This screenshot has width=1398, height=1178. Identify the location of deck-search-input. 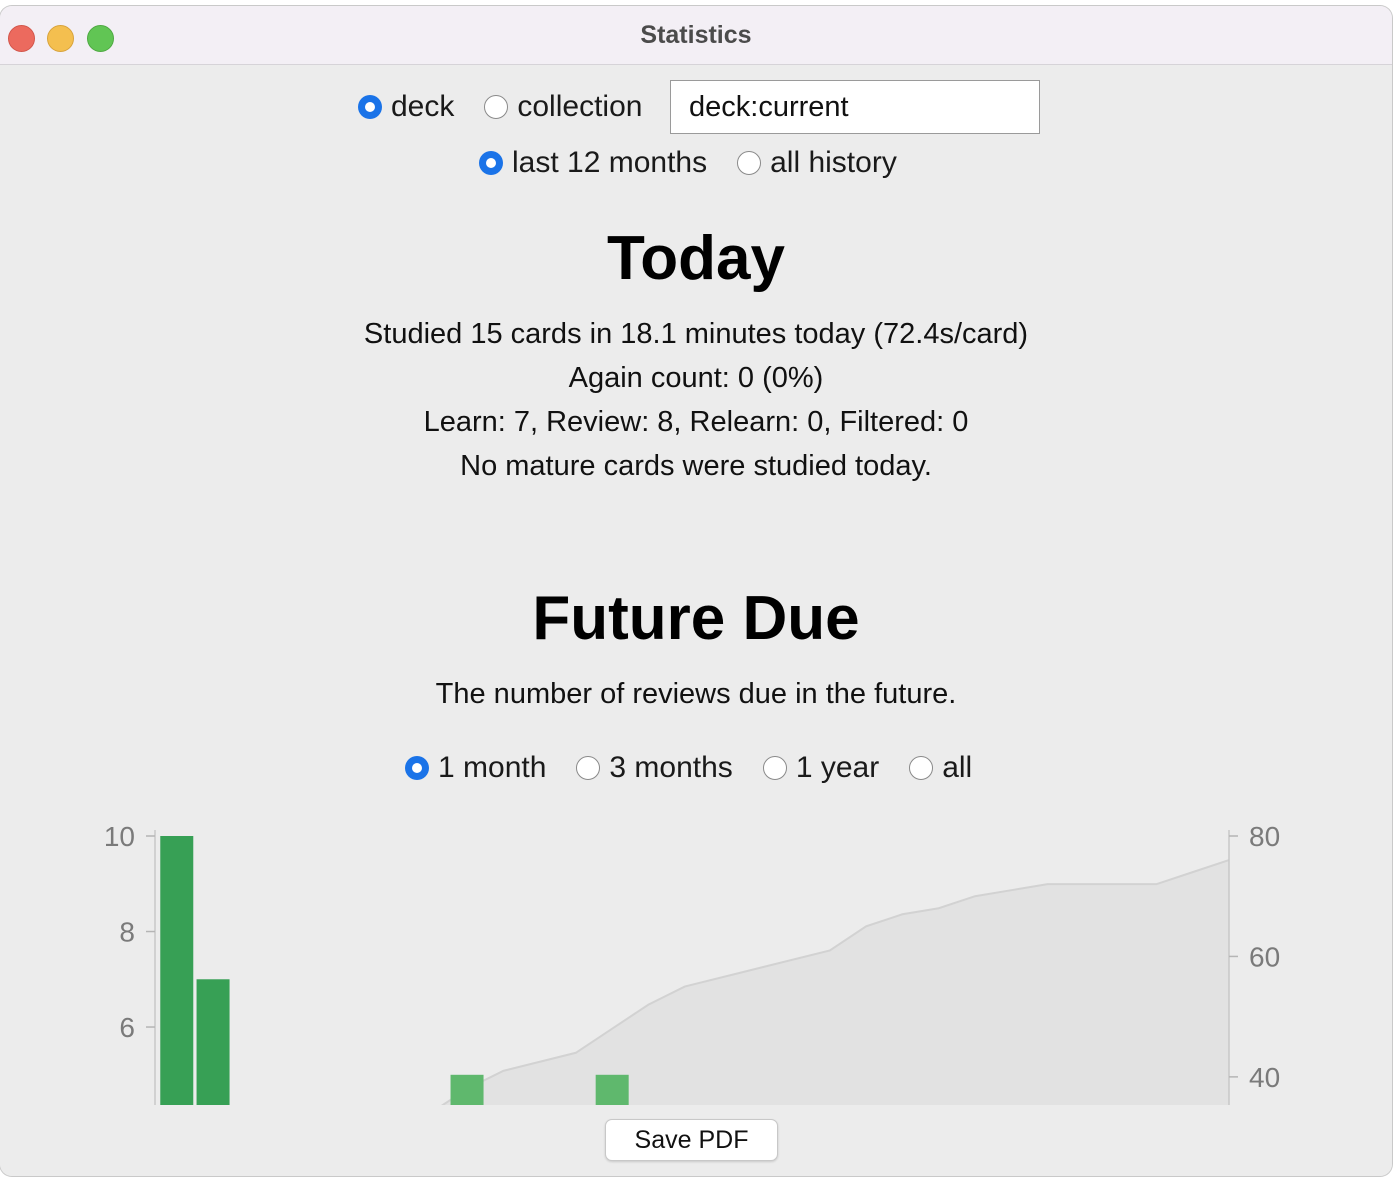
(855, 107).